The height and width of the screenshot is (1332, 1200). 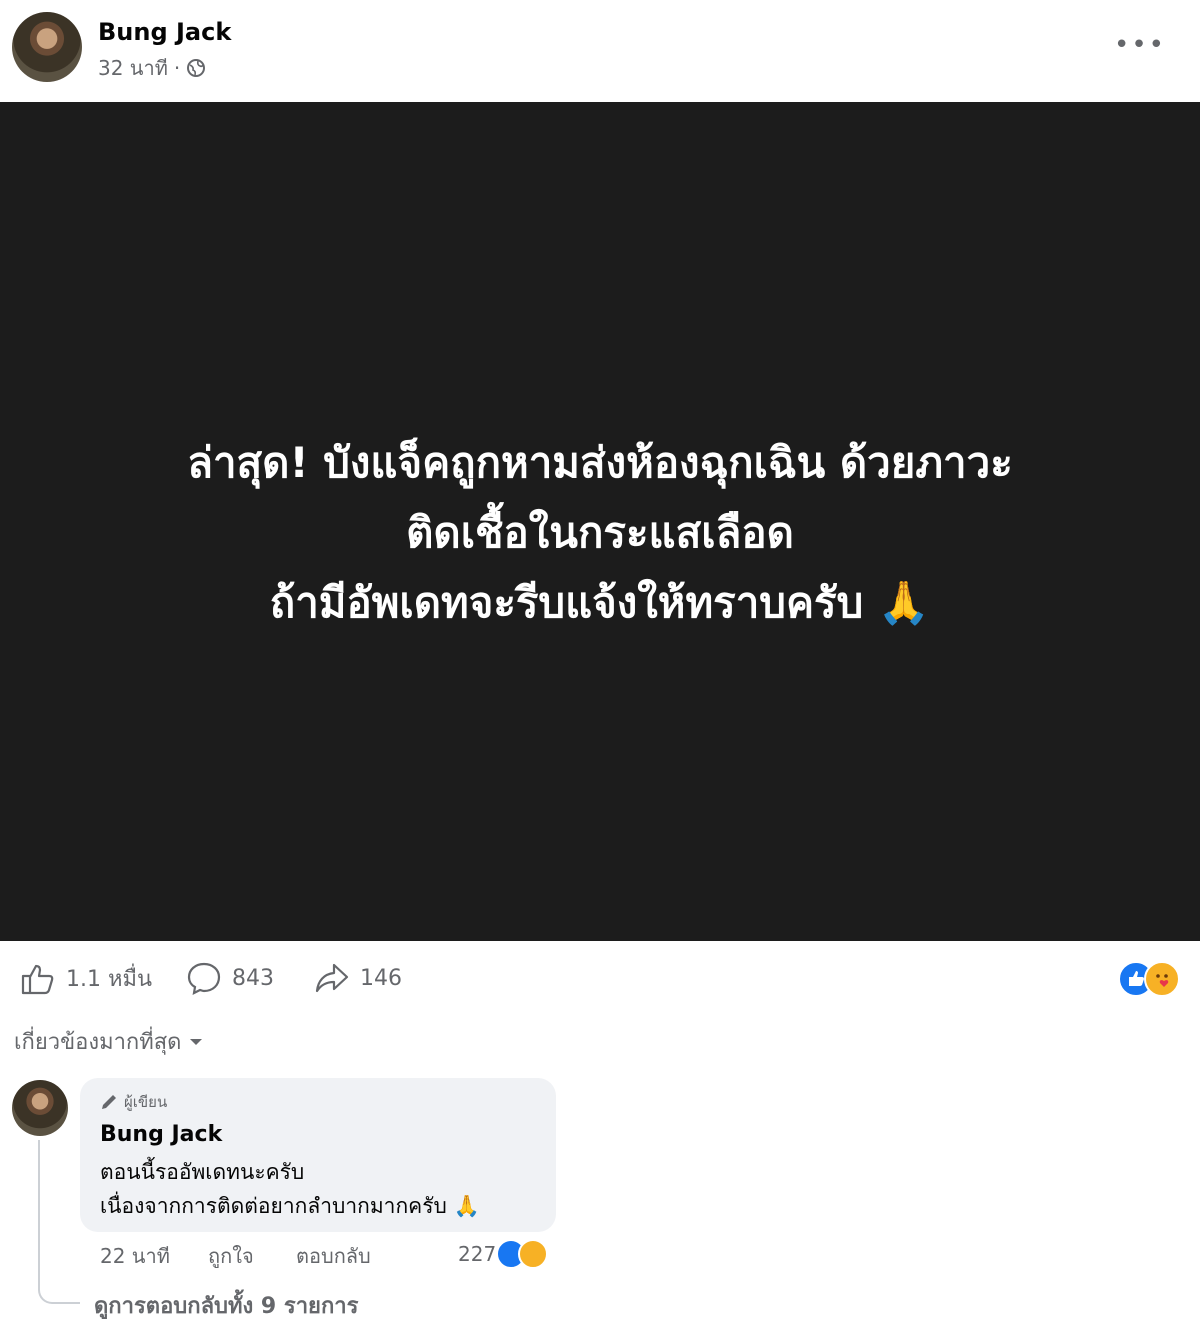 I want to click on post-meta: 32 นาที ·, so click(x=152, y=68).